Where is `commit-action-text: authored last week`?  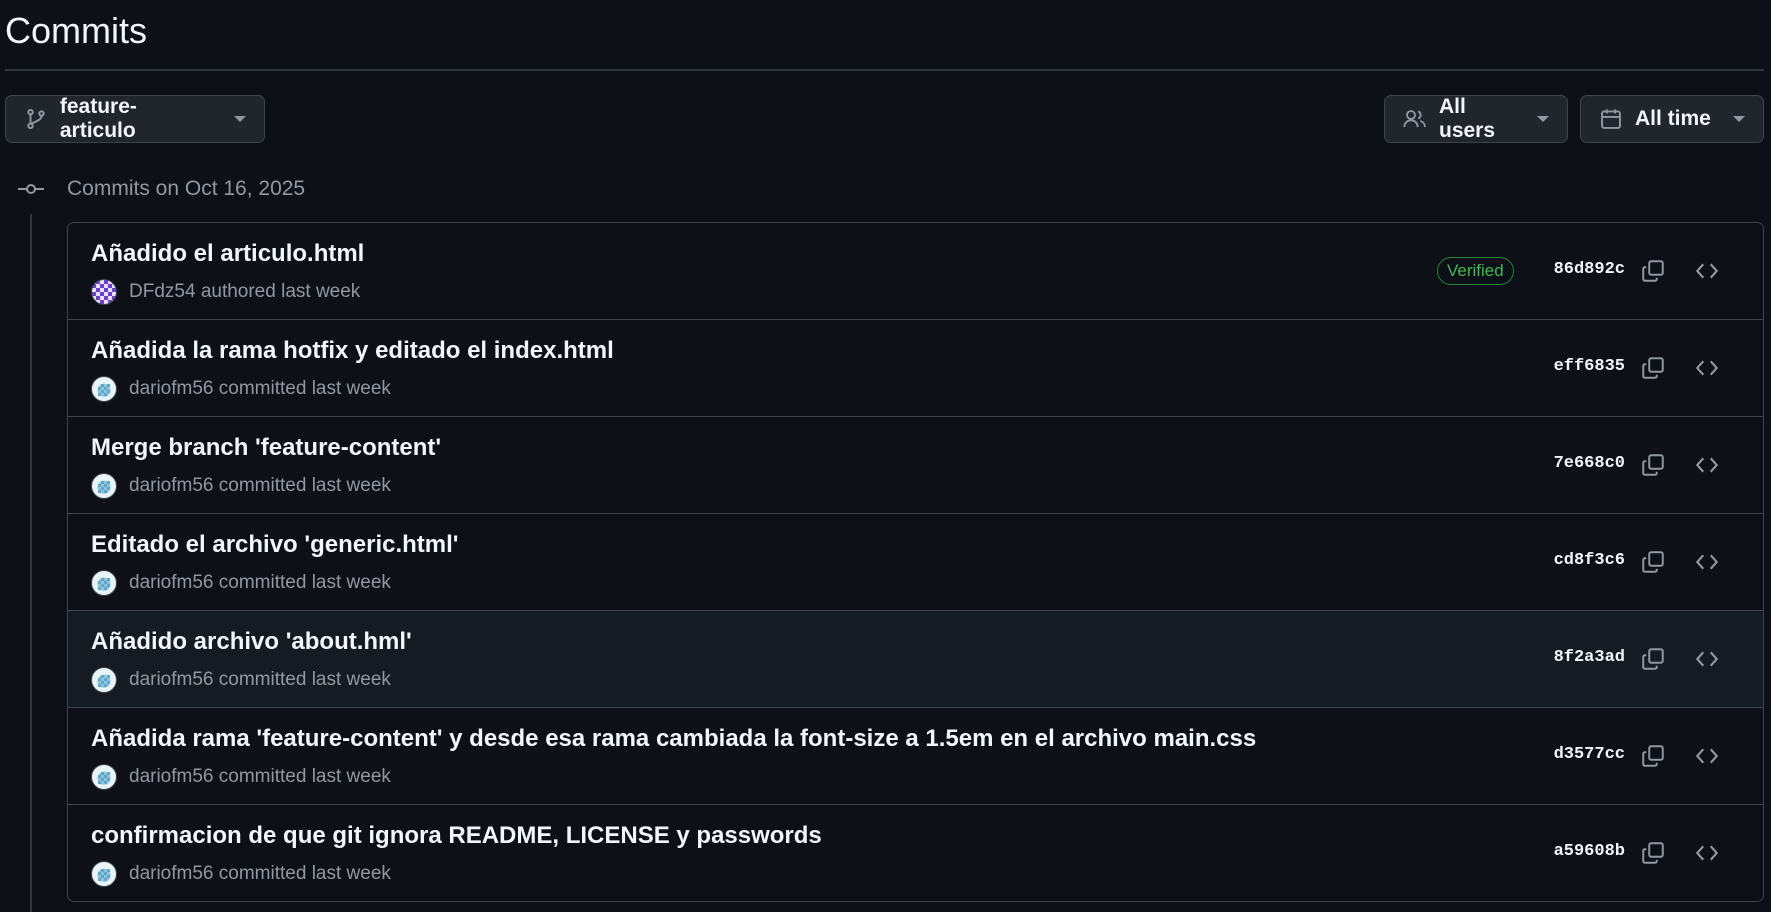 commit-action-text: authored last week is located at coordinates (280, 291).